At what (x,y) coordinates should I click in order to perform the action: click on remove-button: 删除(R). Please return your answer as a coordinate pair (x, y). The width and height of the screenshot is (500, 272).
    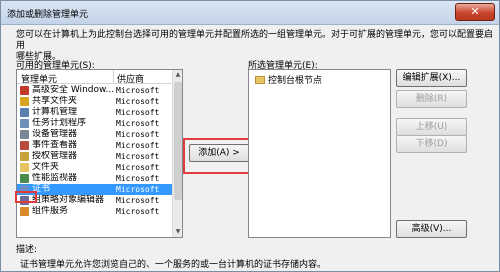
    Looking at the image, I should click on (431, 99).